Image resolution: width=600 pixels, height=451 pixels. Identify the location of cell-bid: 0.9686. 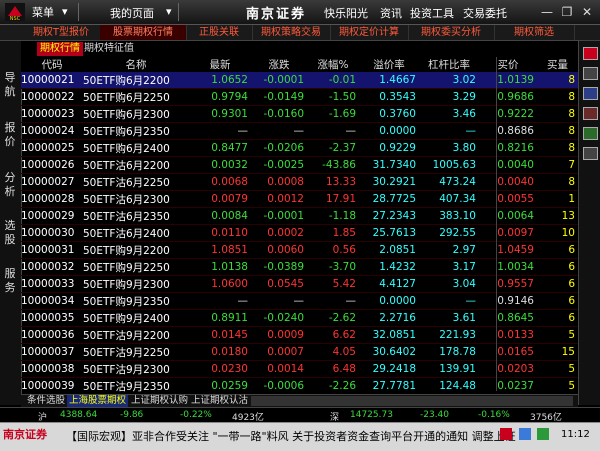
(508, 97).